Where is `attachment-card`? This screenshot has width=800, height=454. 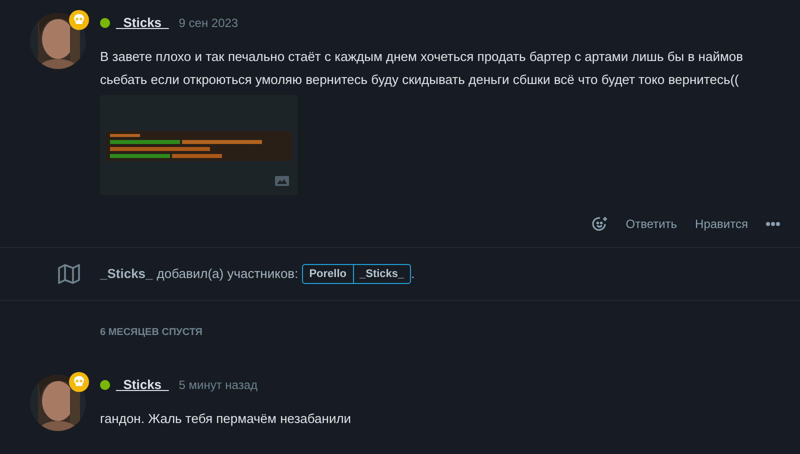 attachment-card is located at coordinates (199, 145).